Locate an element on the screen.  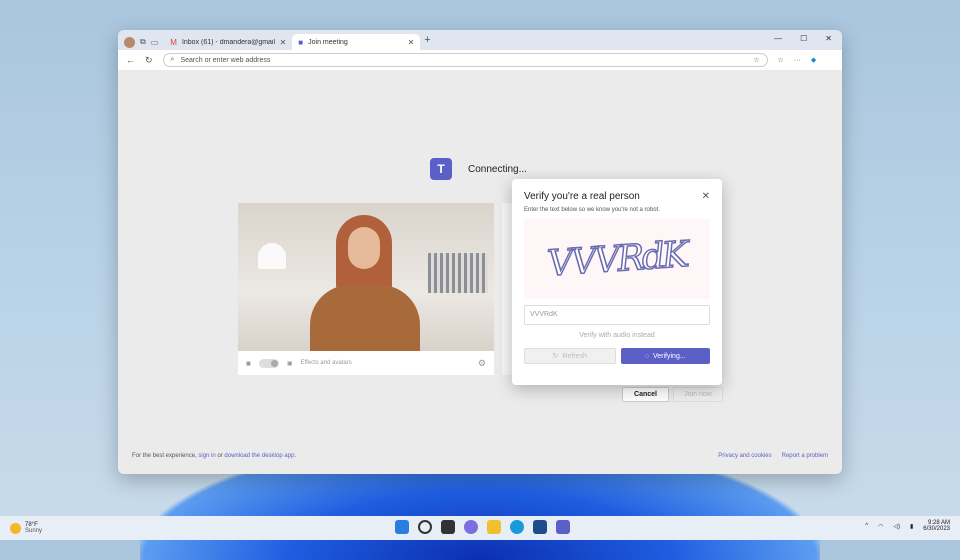
favorites-icon: ☆ is located at coordinates (781, 60).